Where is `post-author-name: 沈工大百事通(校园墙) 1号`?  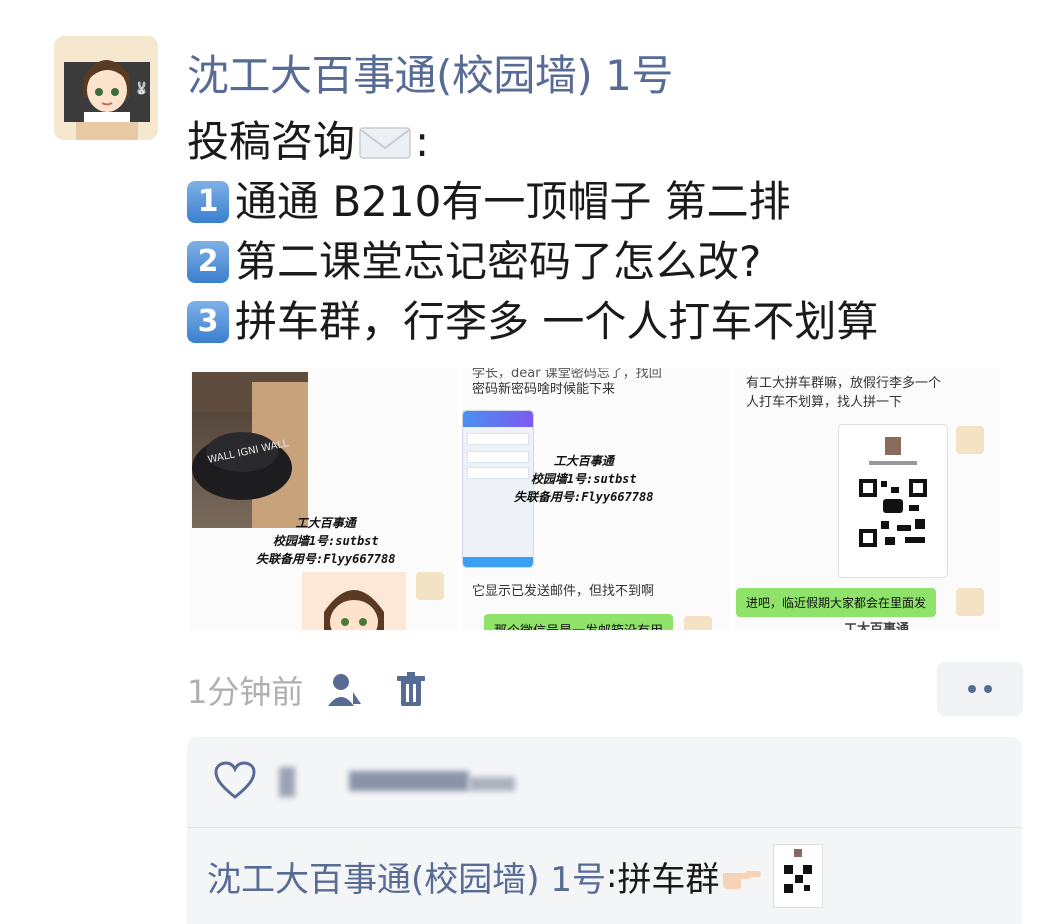 post-author-name: 沈工大百事通(校园墙) 1号 is located at coordinates (430, 72).